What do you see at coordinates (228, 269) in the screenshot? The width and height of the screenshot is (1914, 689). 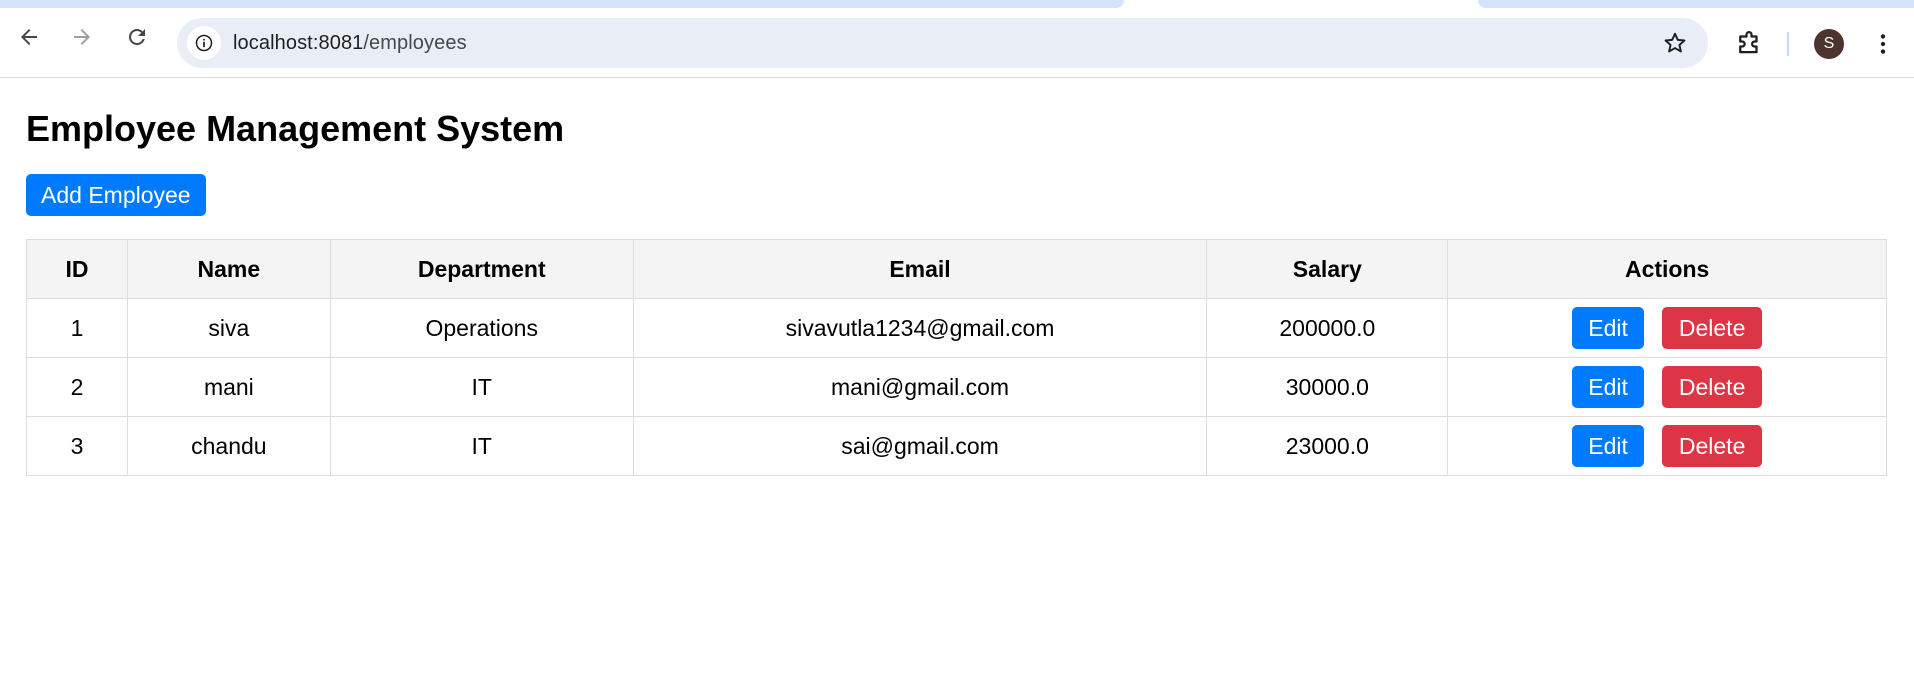 I see `column-header-name: Name` at bounding box center [228, 269].